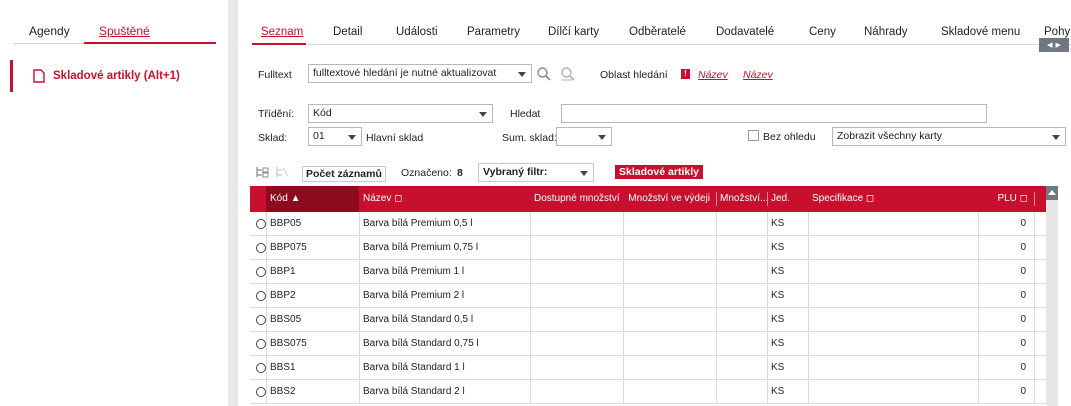 This screenshot has width=1071, height=406. What do you see at coordinates (568, 74) in the screenshot?
I see `search-clear-icon` at bounding box center [568, 74].